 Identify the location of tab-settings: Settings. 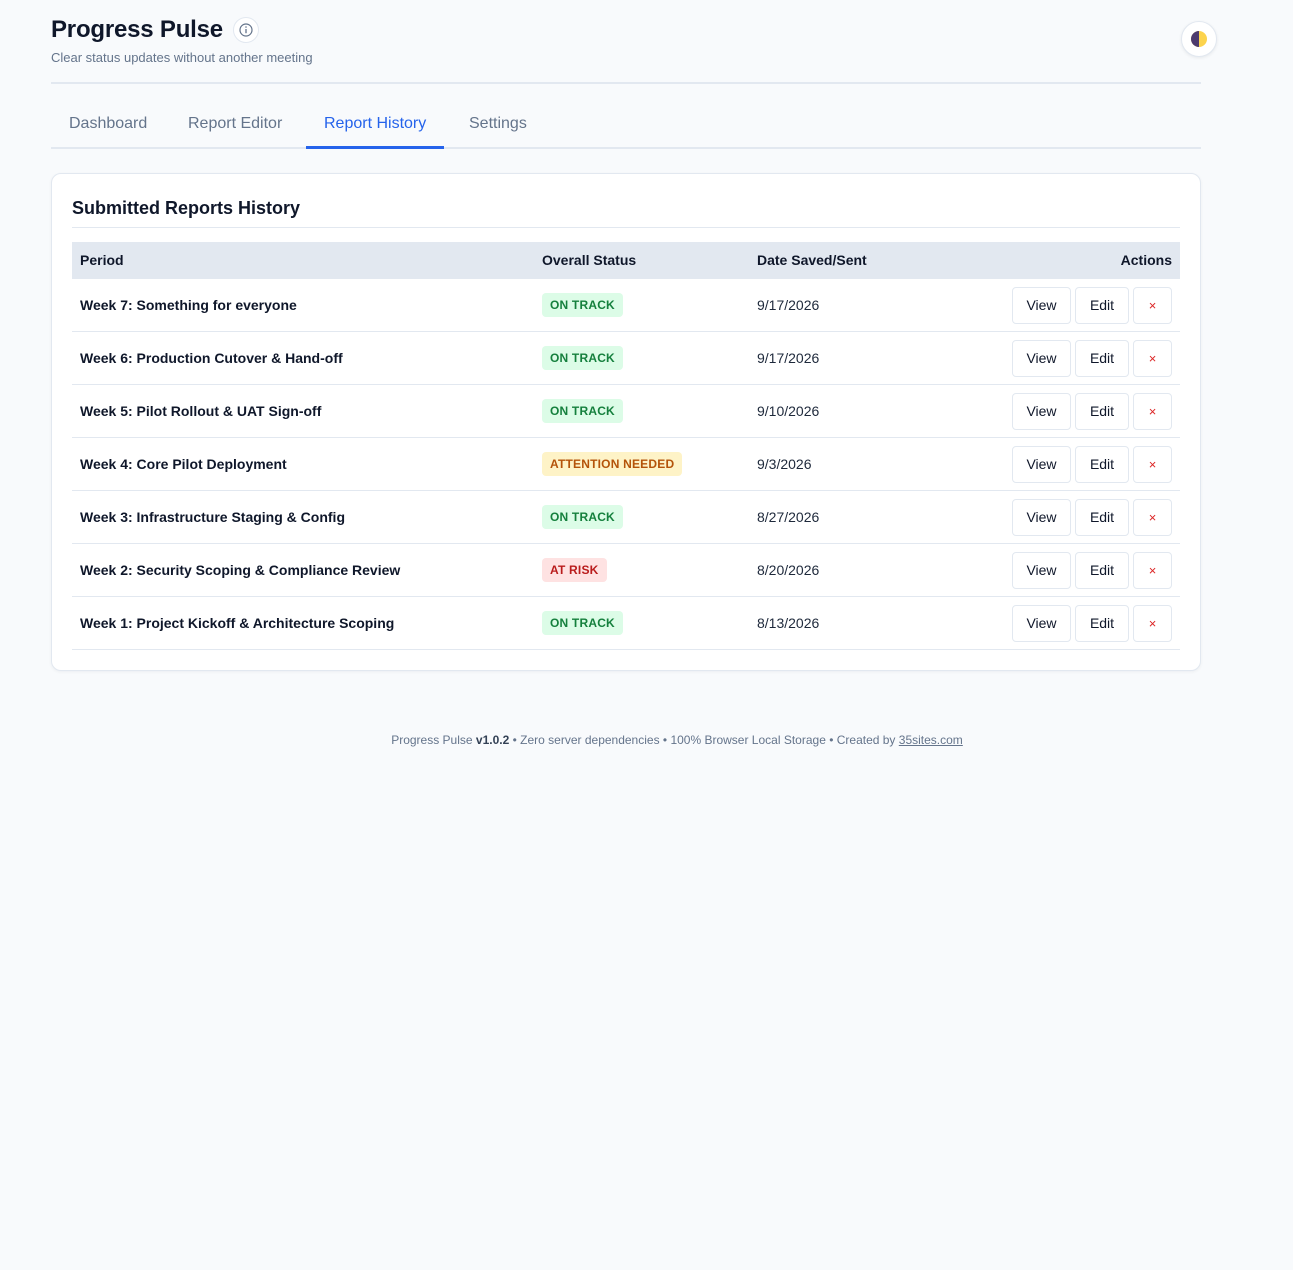
(498, 126).